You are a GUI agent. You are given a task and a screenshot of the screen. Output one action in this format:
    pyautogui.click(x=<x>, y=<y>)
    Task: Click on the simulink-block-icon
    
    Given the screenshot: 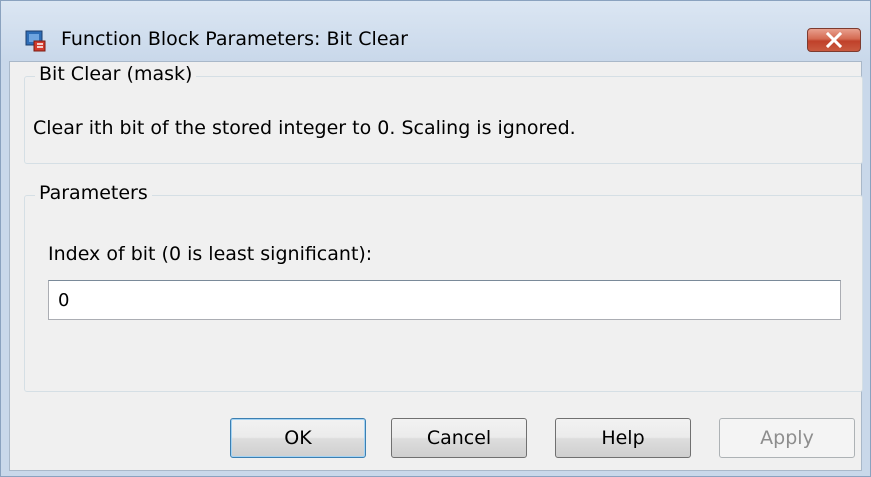 What is the action you would take?
    pyautogui.click(x=37, y=41)
    